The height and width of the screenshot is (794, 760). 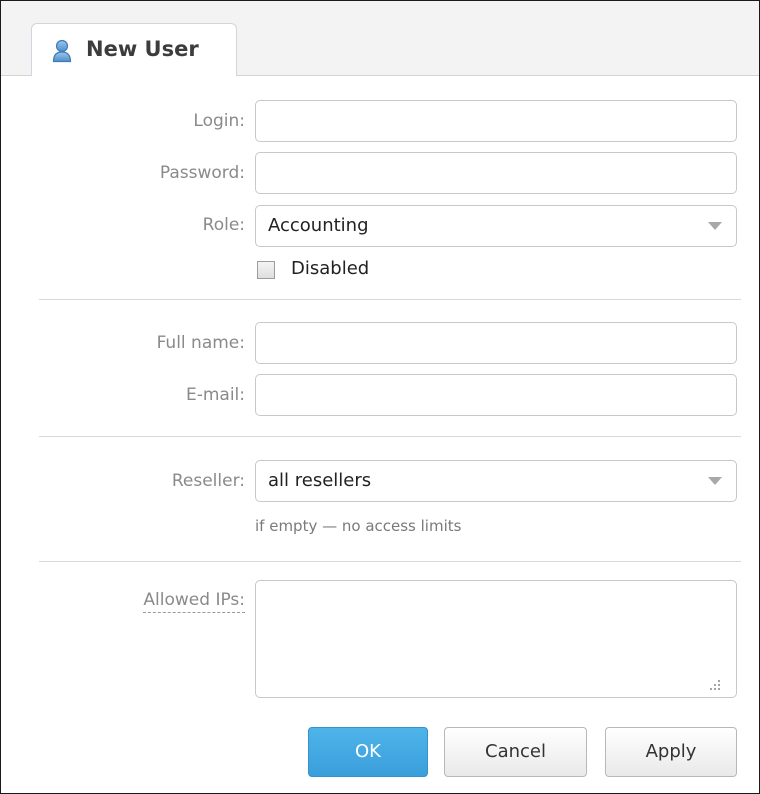 I want to click on tab-strip: New User, so click(x=380, y=38).